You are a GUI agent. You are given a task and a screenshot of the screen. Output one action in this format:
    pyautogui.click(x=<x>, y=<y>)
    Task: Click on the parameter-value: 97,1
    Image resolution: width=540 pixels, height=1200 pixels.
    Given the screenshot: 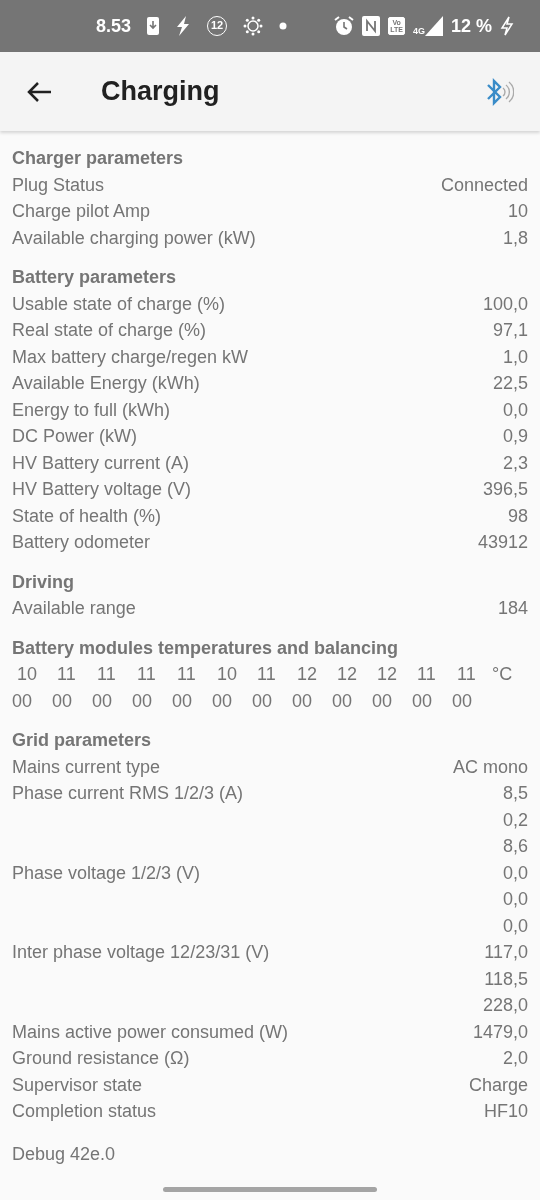 What is the action you would take?
    pyautogui.click(x=510, y=330)
    